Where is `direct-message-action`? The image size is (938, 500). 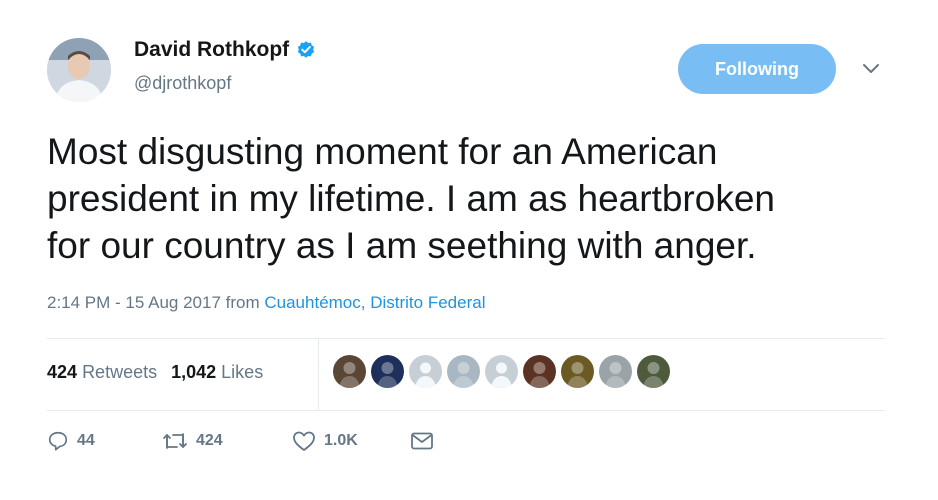
direct-message-action is located at coordinates (422, 441).